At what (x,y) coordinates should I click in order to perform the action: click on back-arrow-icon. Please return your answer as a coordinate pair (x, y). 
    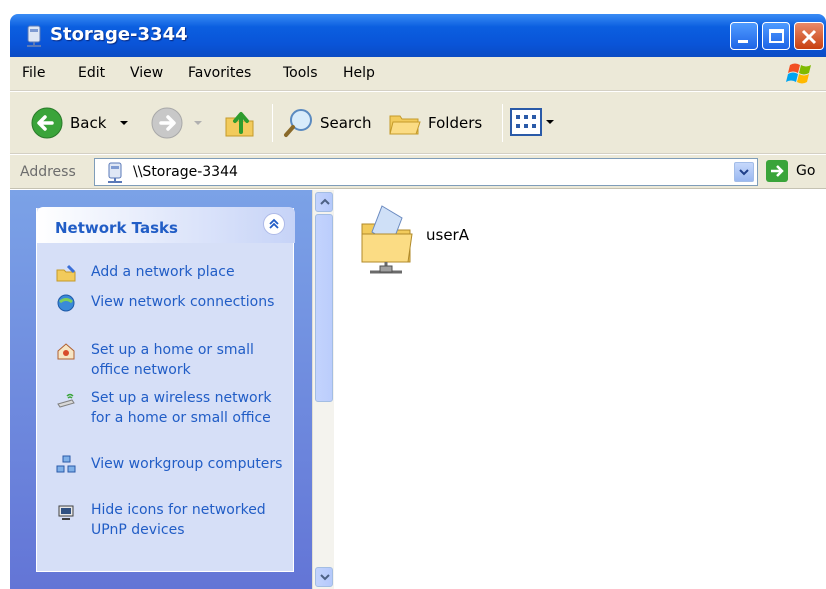
    Looking at the image, I should click on (47, 123).